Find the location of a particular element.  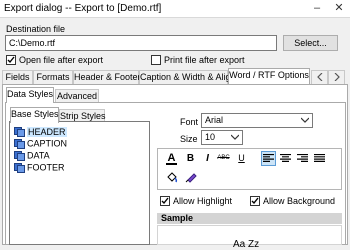

background-color-button is located at coordinates (171, 177).